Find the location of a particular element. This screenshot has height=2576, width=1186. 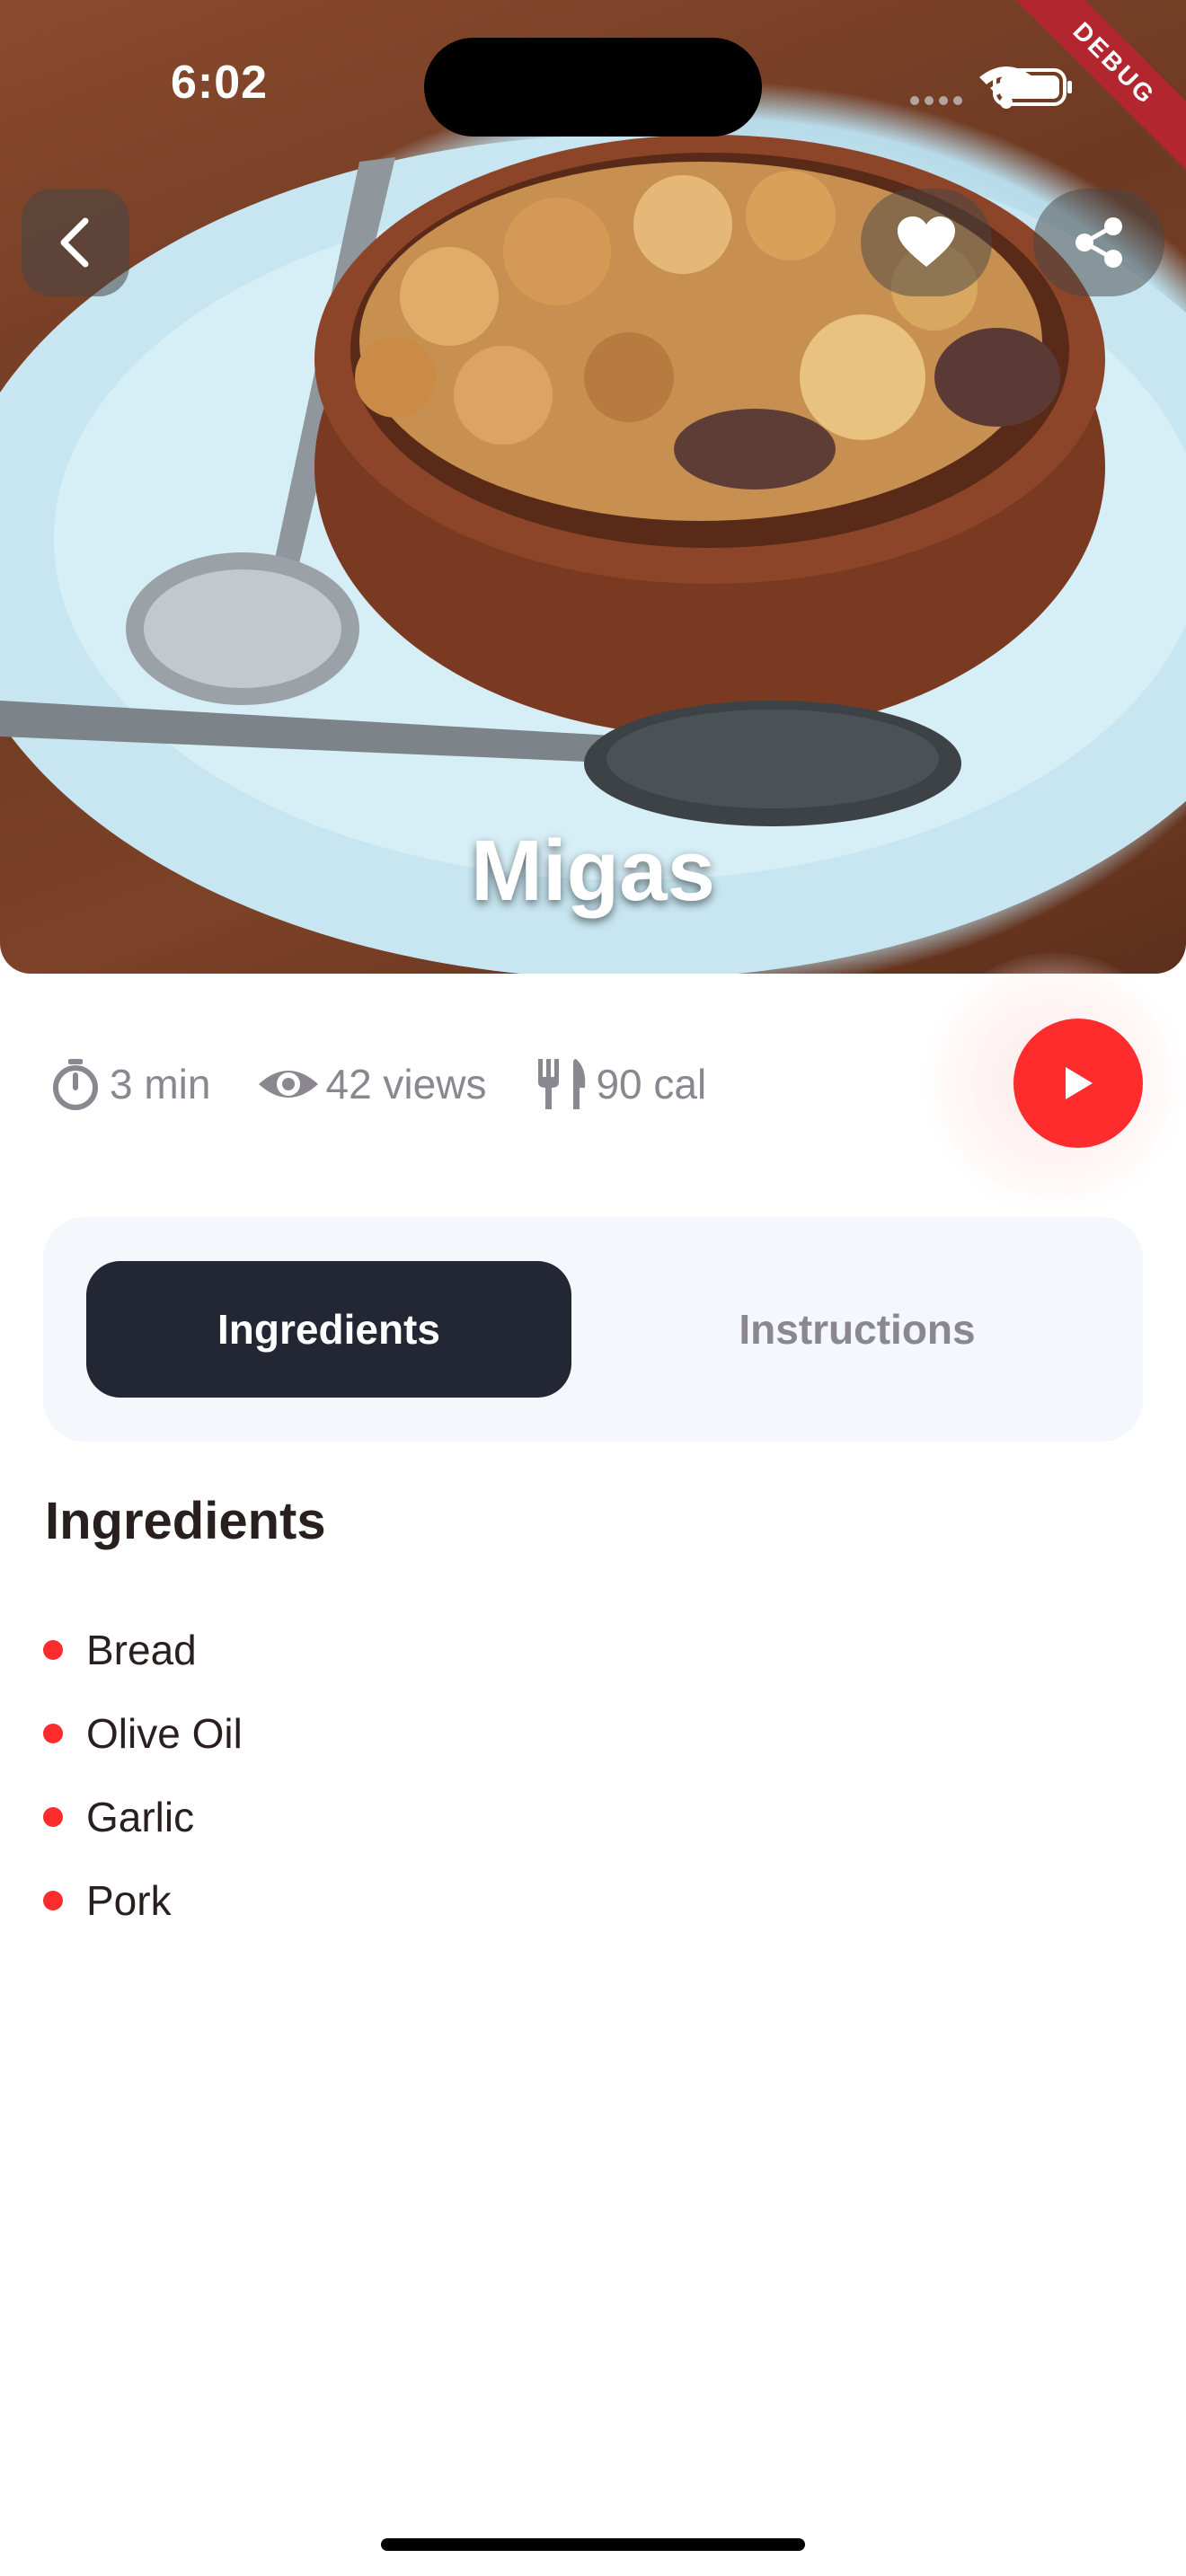

recipe-title: Migas is located at coordinates (593, 871).